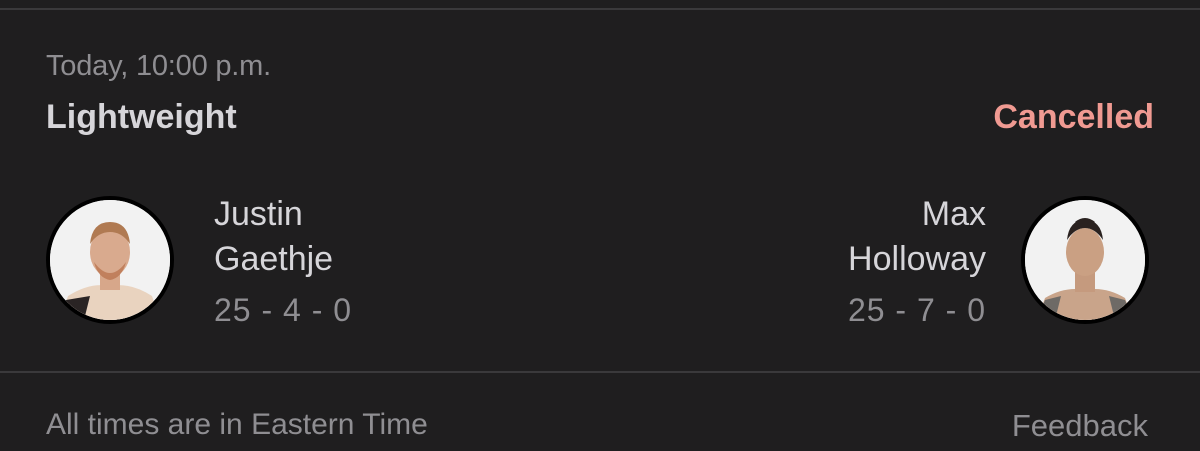  I want to click on fighter-right-first-name: Max, so click(953, 214).